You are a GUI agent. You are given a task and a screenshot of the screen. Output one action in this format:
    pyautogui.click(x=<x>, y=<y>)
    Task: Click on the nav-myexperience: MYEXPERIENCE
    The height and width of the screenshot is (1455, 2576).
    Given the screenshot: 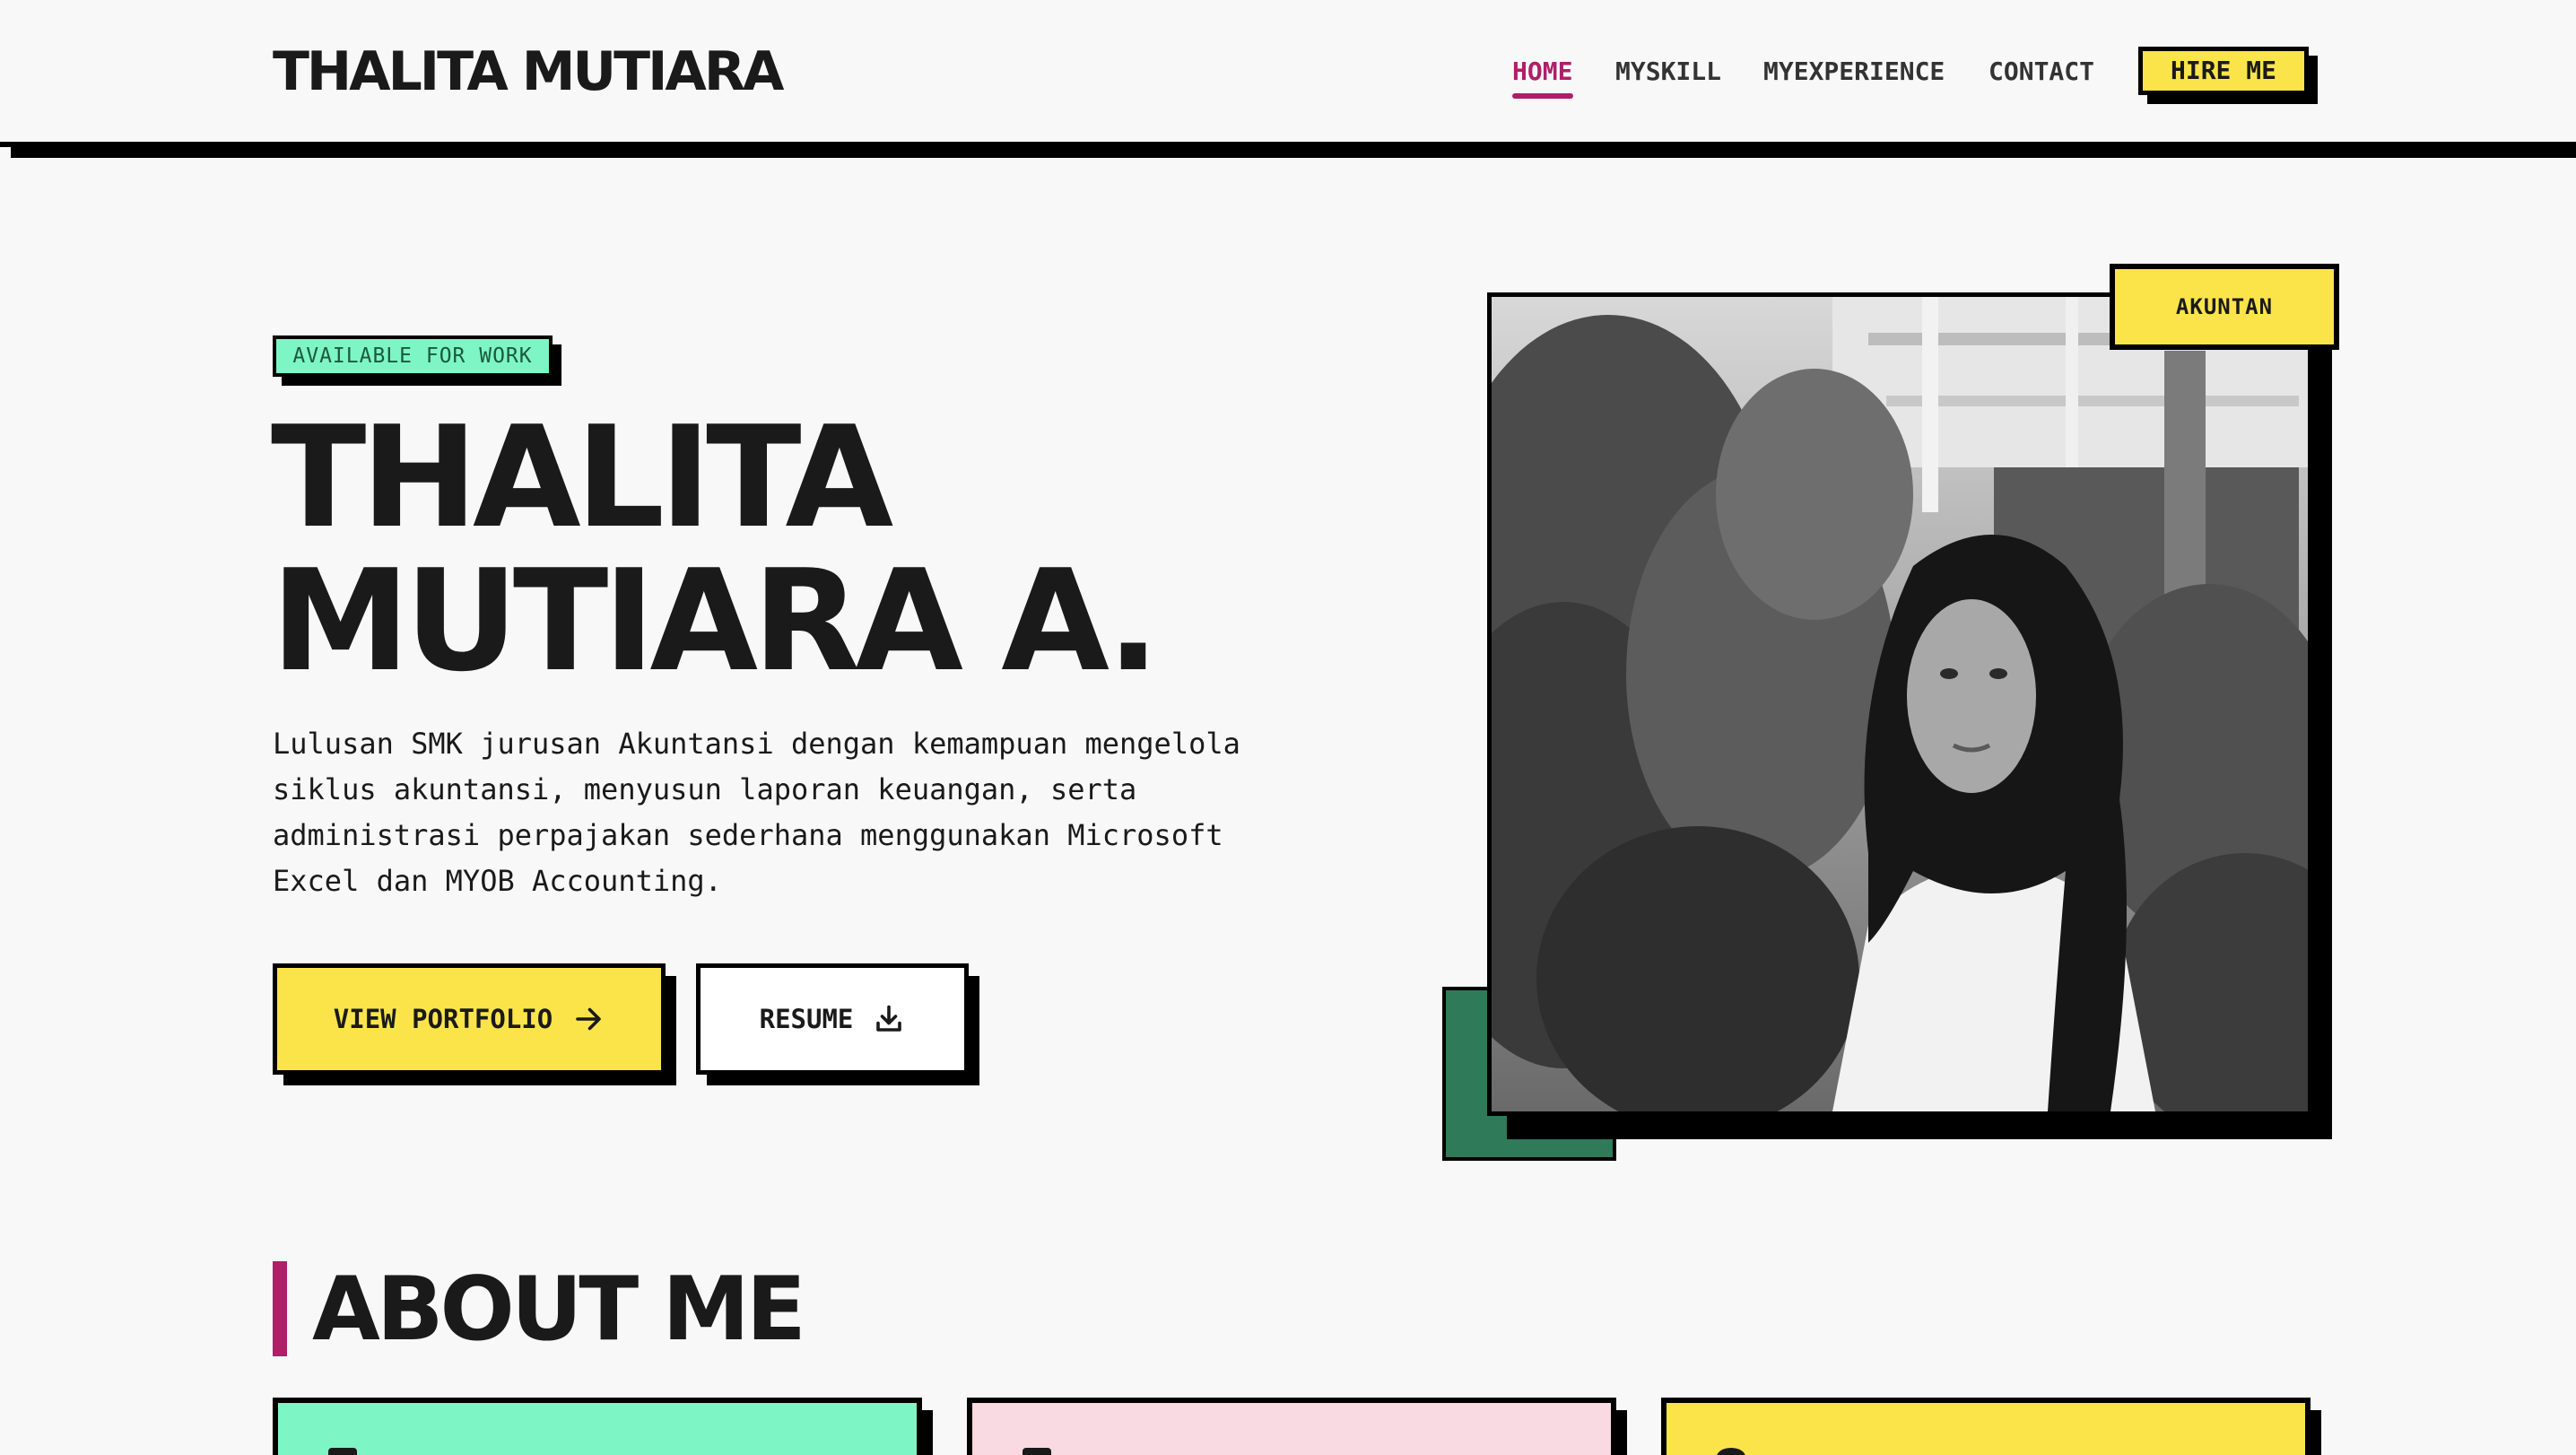 What is the action you would take?
    pyautogui.click(x=1854, y=73)
    